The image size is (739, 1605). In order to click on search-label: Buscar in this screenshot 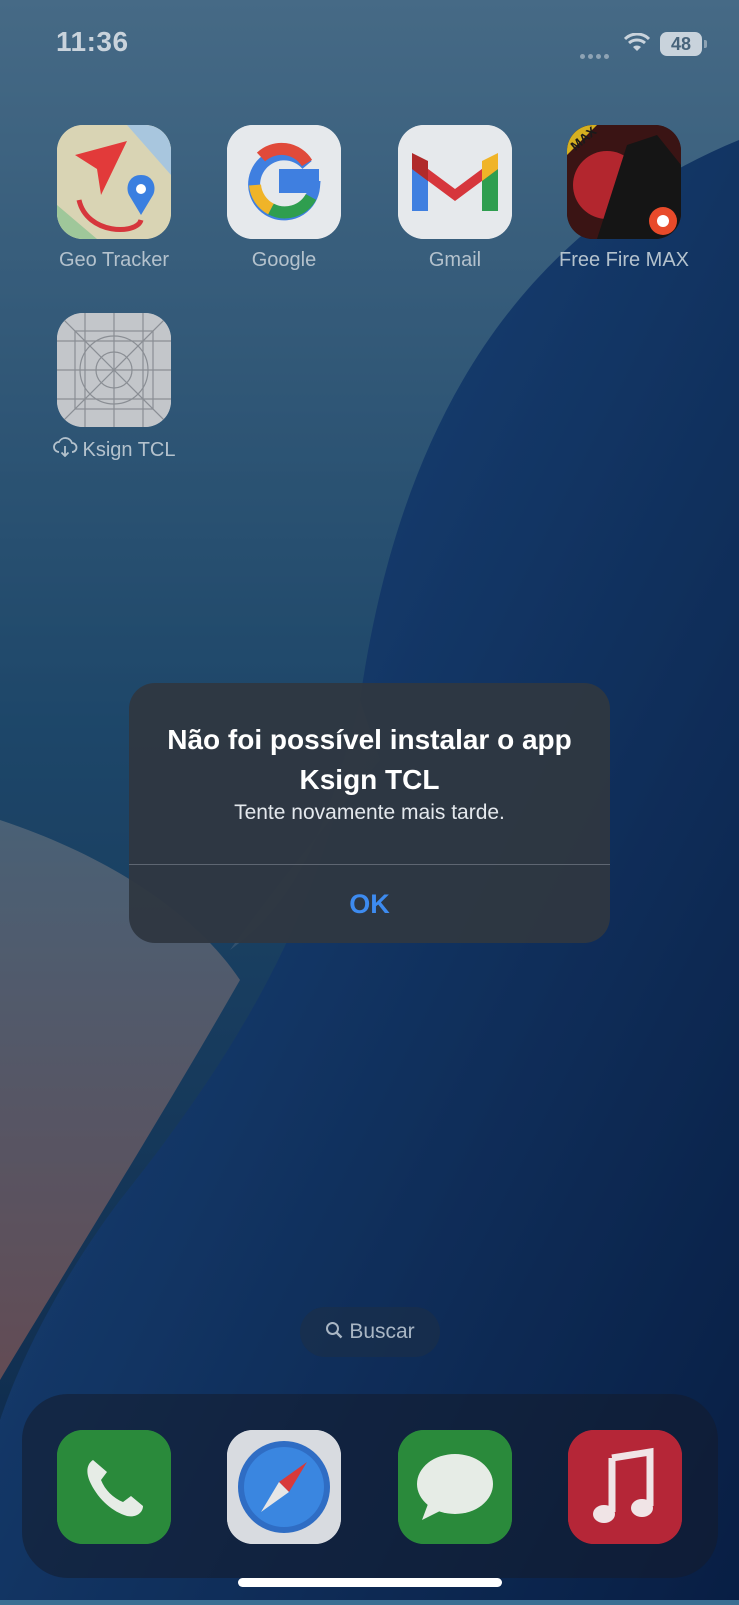, I will do `click(382, 1331)`.